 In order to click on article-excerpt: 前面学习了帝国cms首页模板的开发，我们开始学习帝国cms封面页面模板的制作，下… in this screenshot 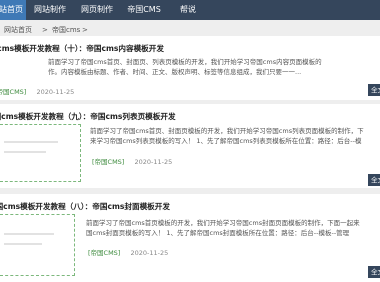, I will do `click(233, 228)`.